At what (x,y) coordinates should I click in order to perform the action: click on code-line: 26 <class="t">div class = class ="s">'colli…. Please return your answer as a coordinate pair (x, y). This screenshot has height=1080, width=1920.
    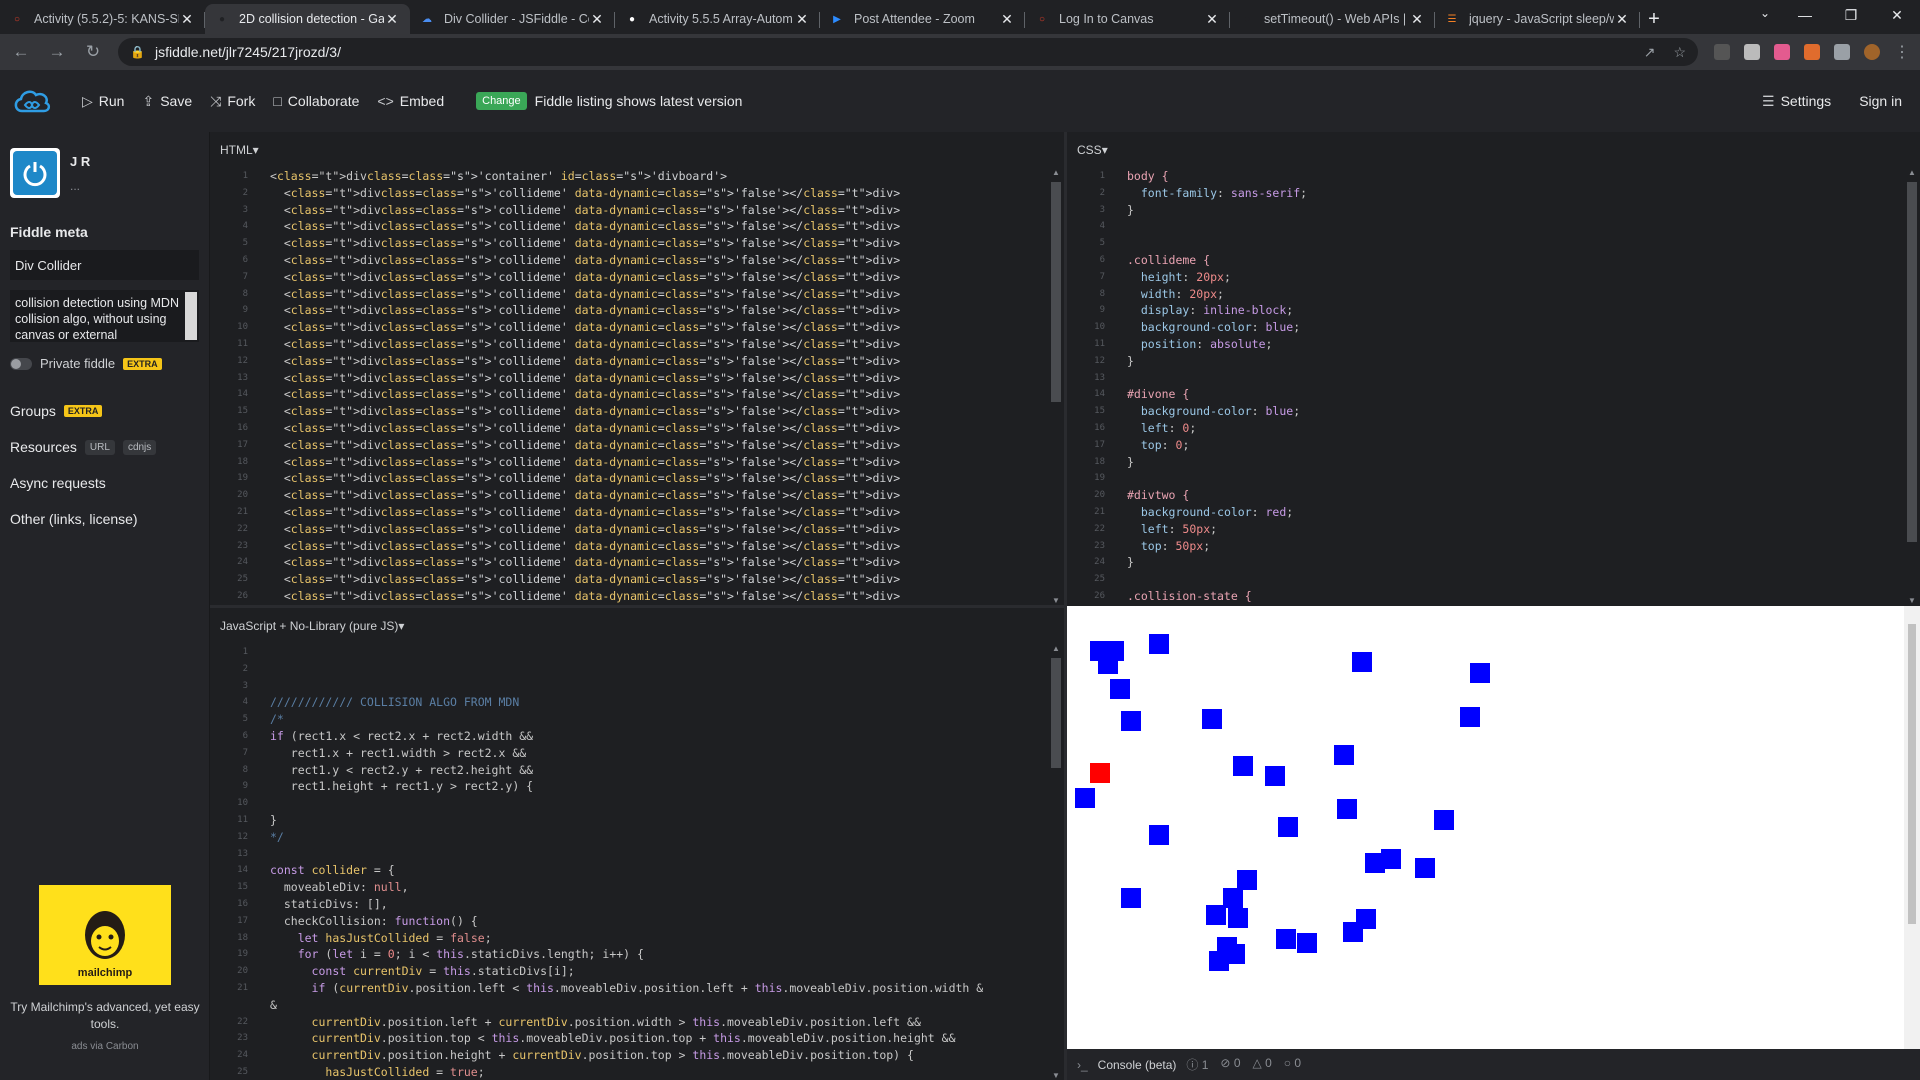
    Looking at the image, I should click on (629, 596).